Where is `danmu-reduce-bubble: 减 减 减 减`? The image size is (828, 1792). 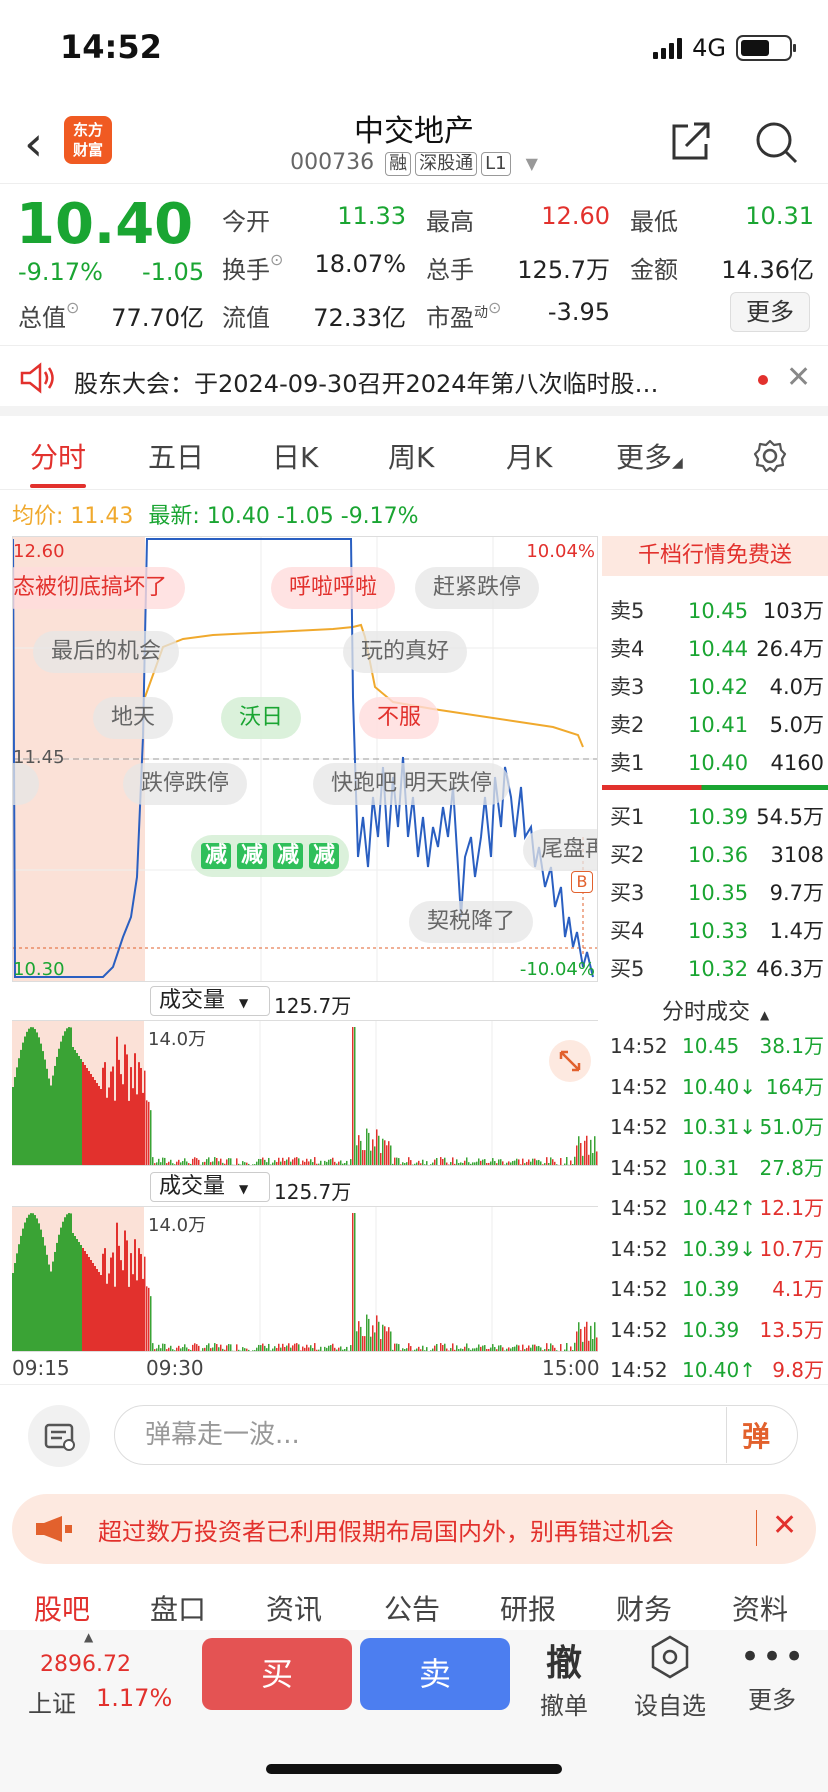 danmu-reduce-bubble: 减 减 减 减 is located at coordinates (270, 856).